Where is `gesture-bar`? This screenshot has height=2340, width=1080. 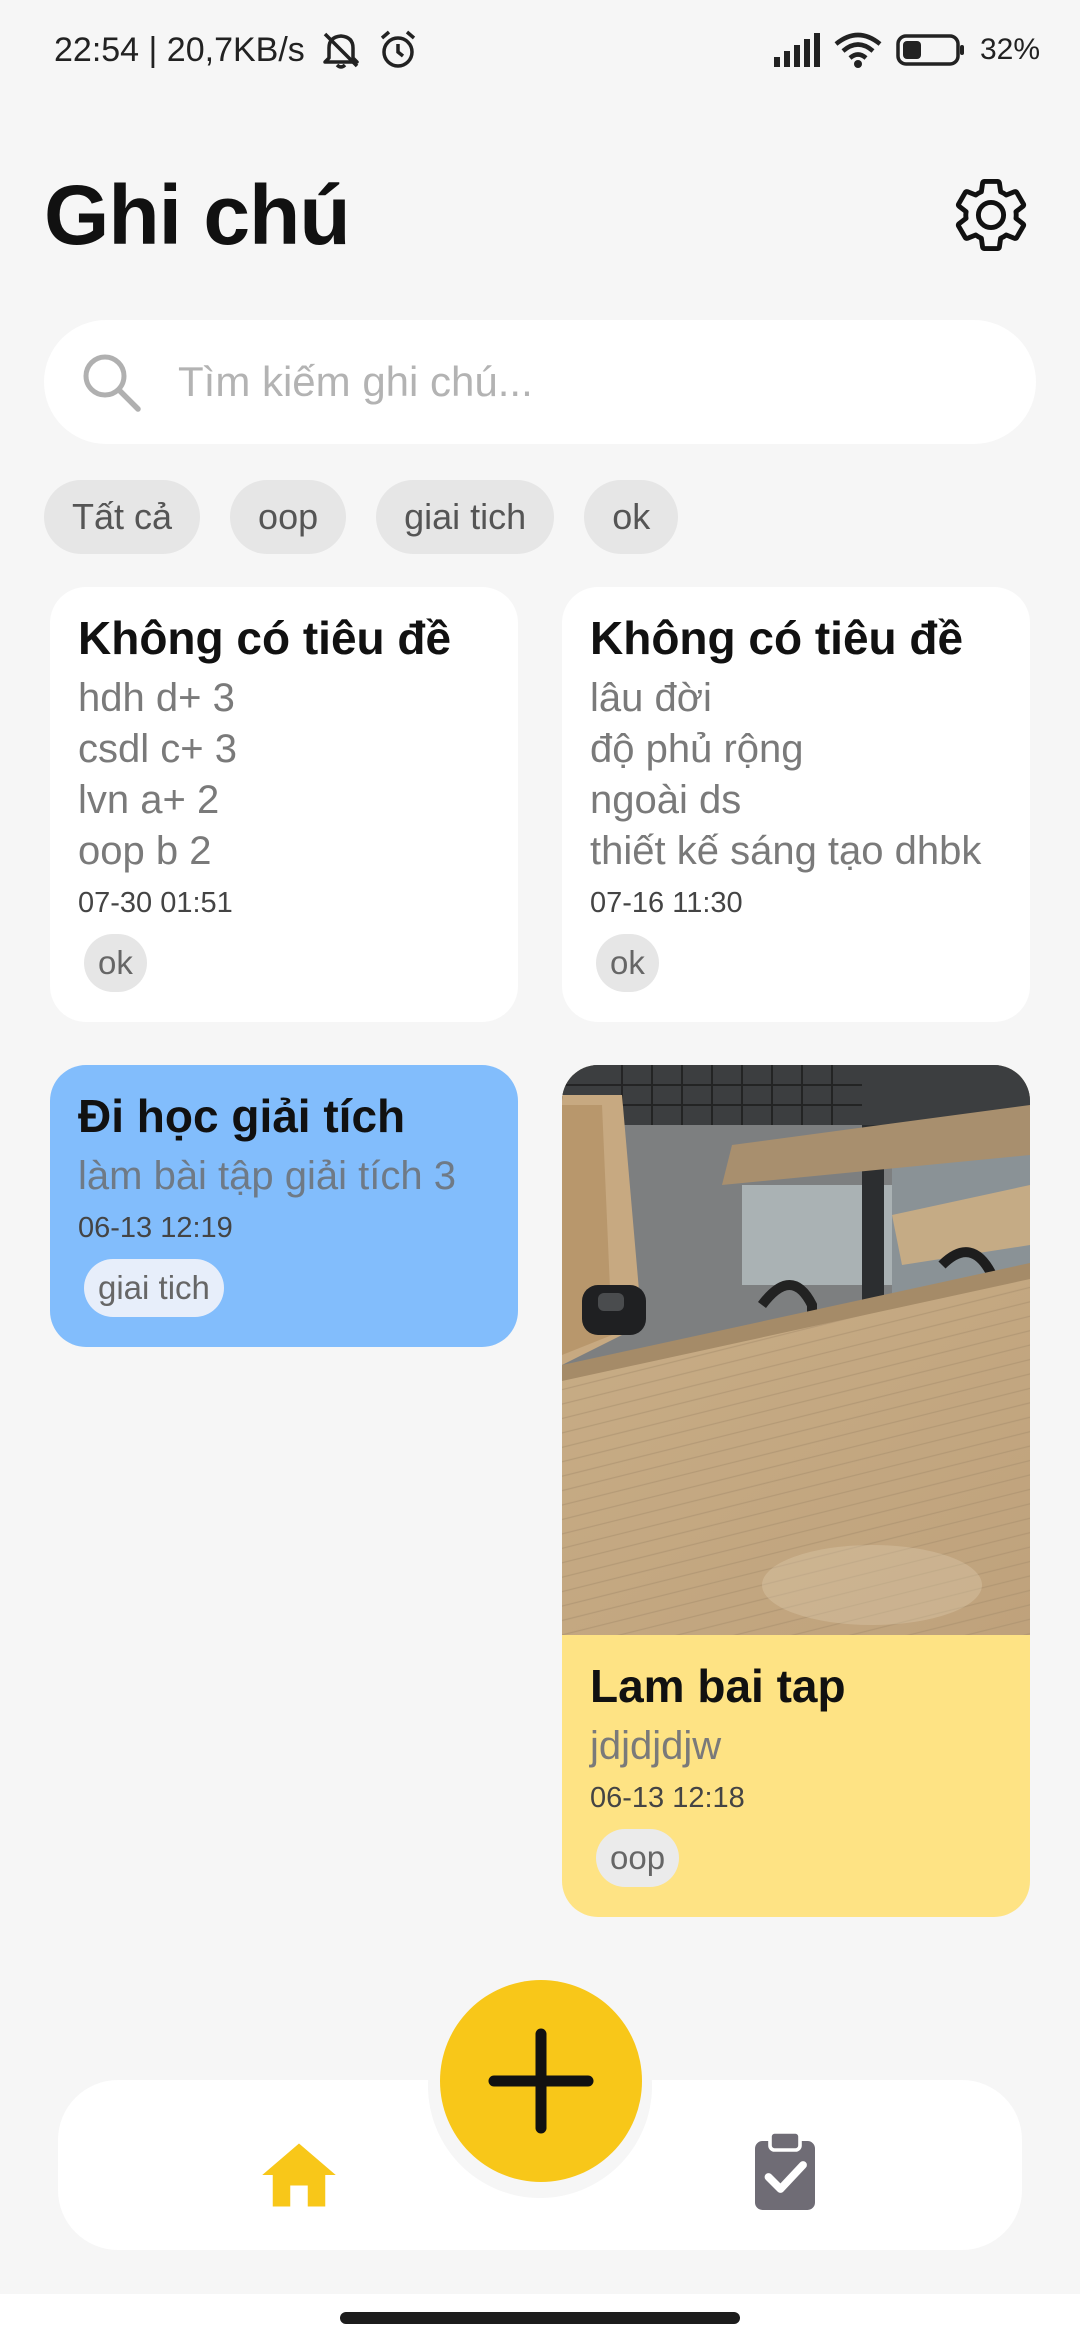 gesture-bar is located at coordinates (540, 2318).